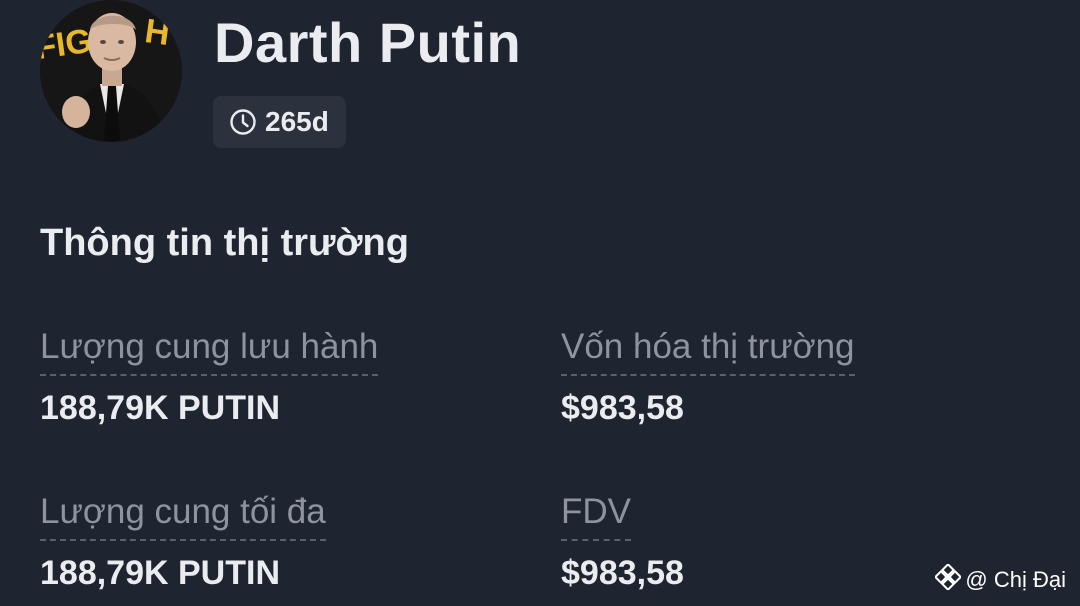  I want to click on svg-text: FIG, so click(67, 45).